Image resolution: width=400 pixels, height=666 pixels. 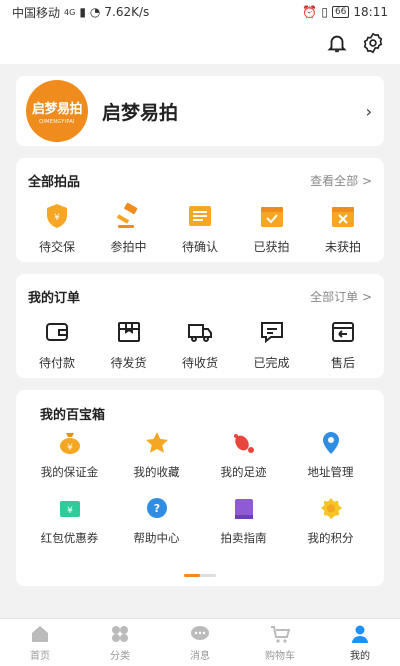 I want to click on truck-icon, so click(x=200, y=333).